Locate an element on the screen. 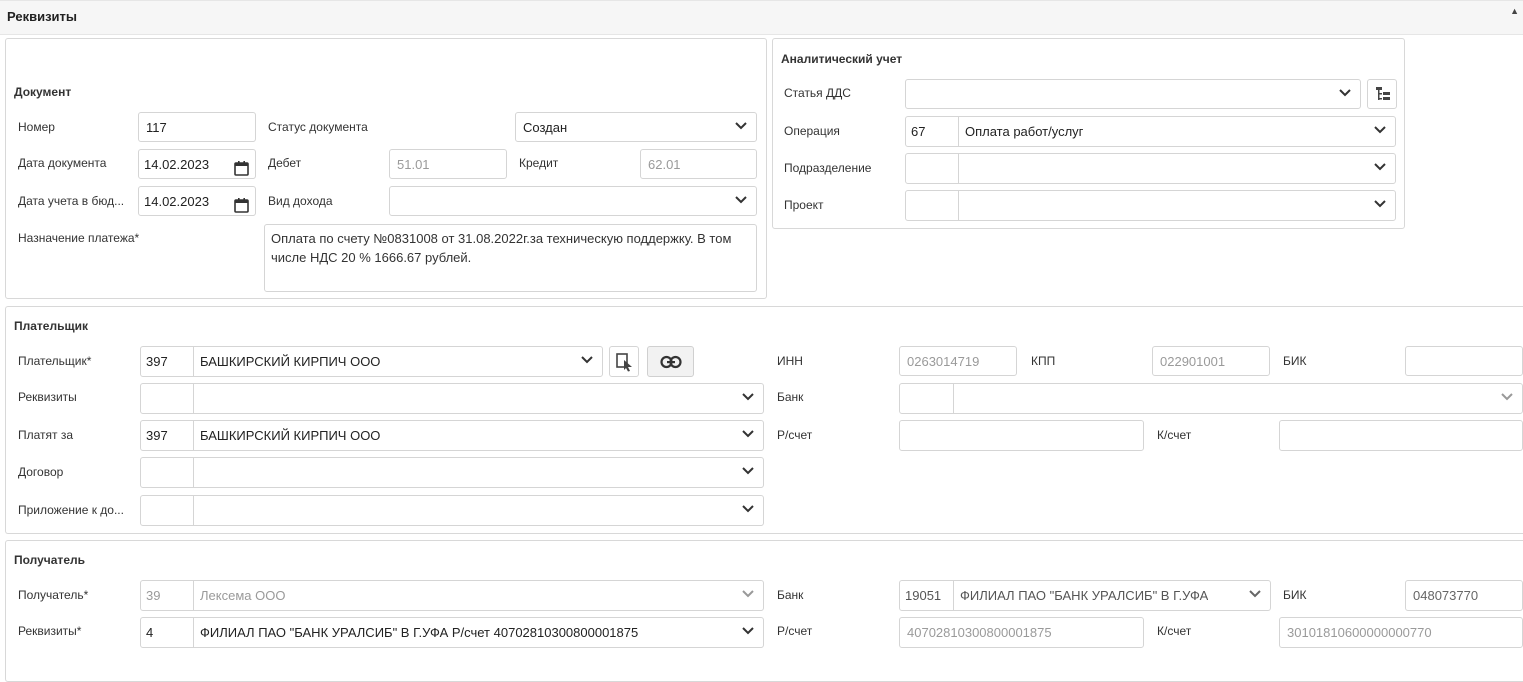 The height and width of the screenshot is (682, 1523). recipient-value: Лексема ООО is located at coordinates (243, 595).